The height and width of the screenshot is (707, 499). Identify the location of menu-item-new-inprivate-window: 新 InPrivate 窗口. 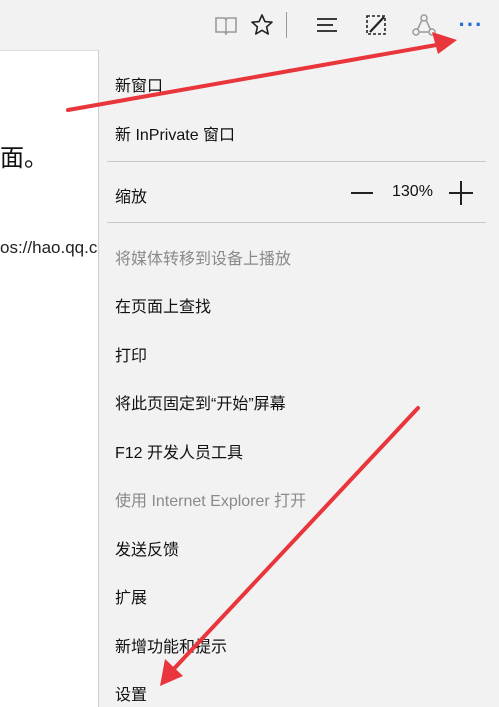
(175, 133).